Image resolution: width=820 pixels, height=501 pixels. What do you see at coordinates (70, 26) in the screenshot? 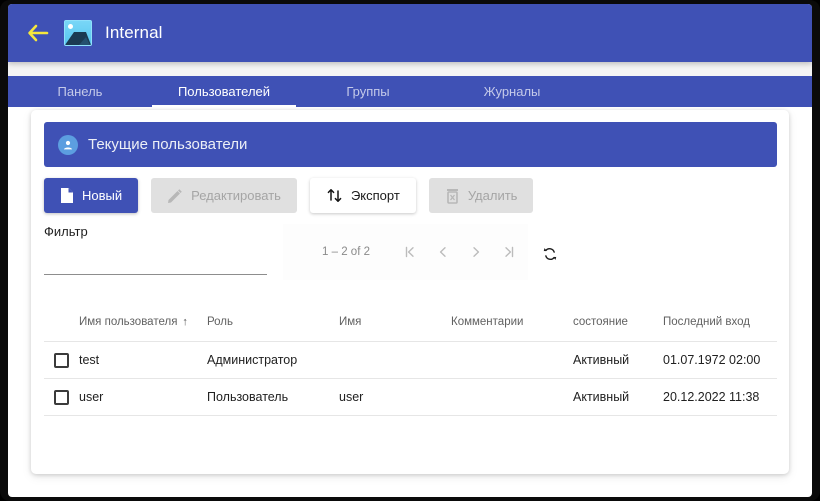
I see `icon-sun` at bounding box center [70, 26].